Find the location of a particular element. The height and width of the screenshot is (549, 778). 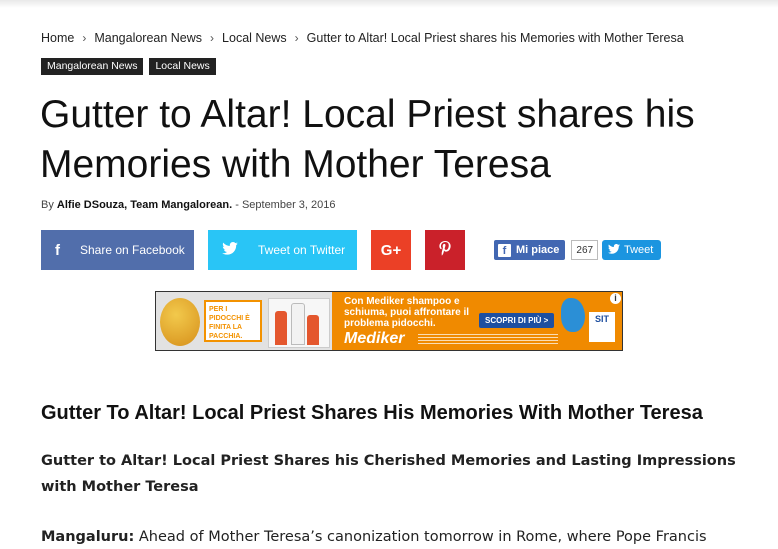

tweet-button: Tweet is located at coordinates (632, 250).